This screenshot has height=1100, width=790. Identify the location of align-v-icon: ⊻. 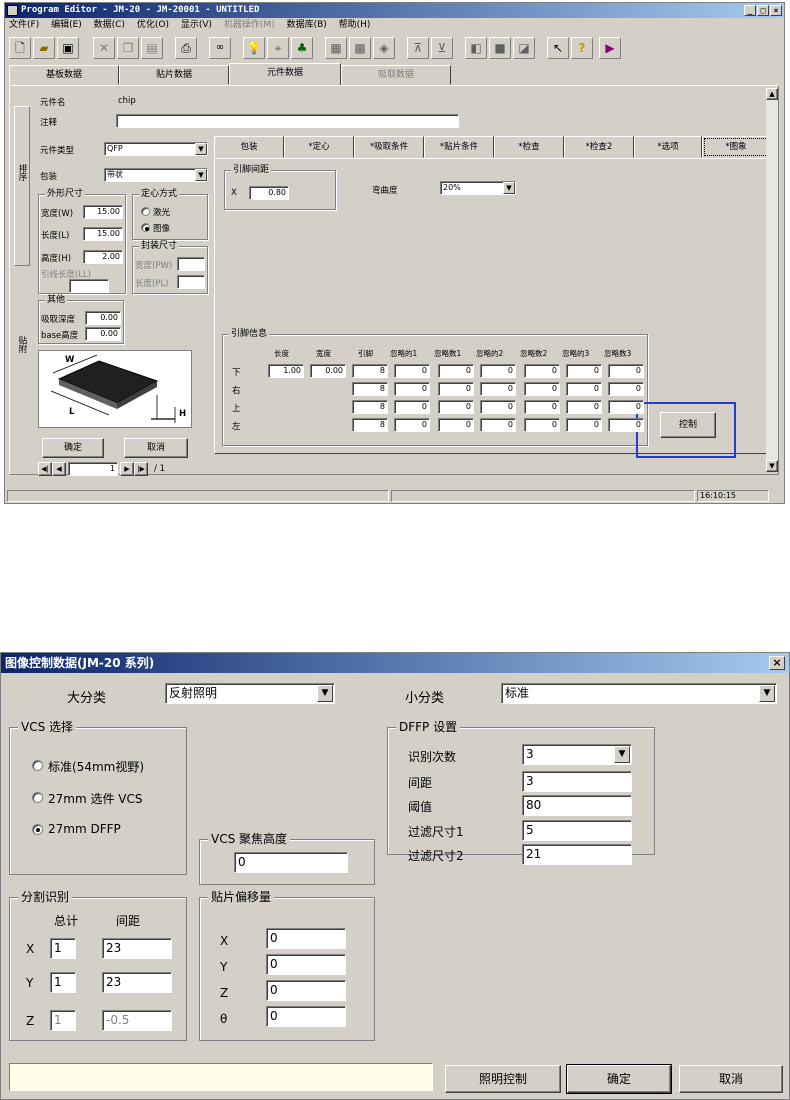
(442, 48).